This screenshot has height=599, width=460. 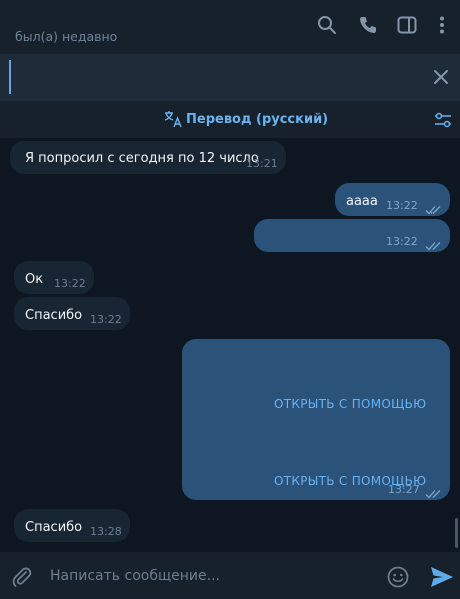 What do you see at coordinates (441, 77) in the screenshot?
I see `close-icon` at bounding box center [441, 77].